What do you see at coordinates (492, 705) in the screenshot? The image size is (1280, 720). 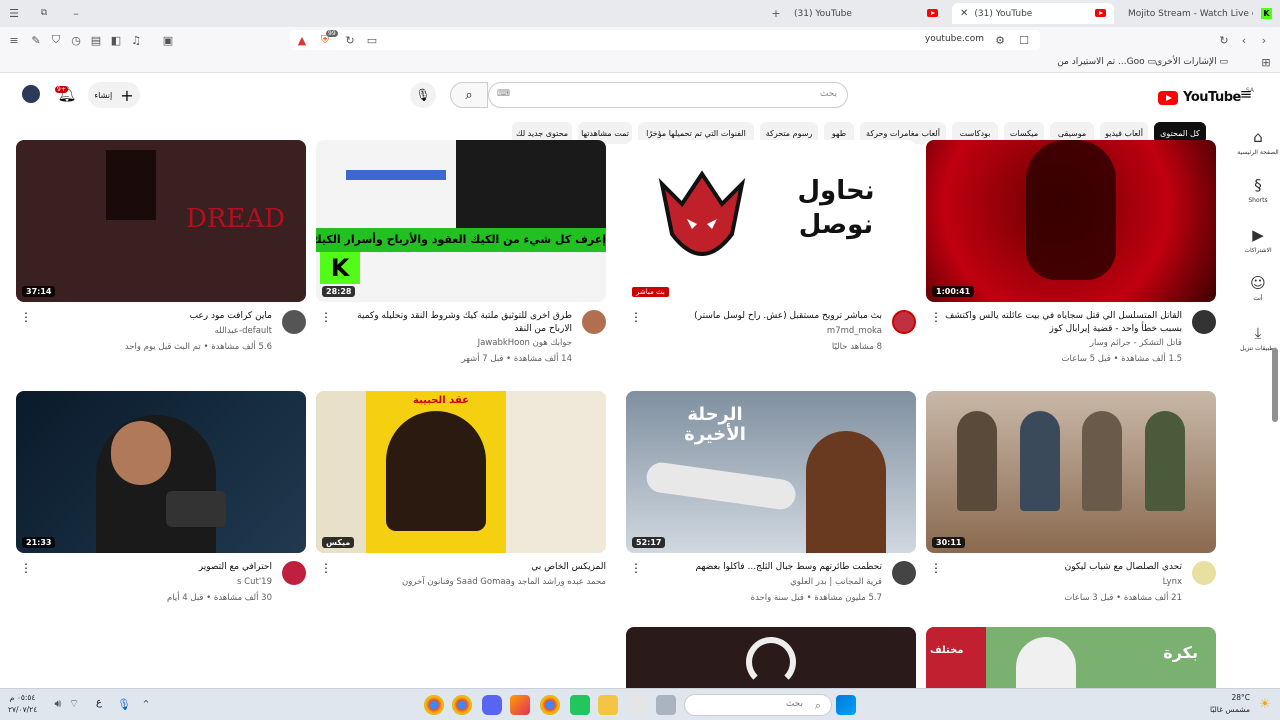 I see `discord-icon` at bounding box center [492, 705].